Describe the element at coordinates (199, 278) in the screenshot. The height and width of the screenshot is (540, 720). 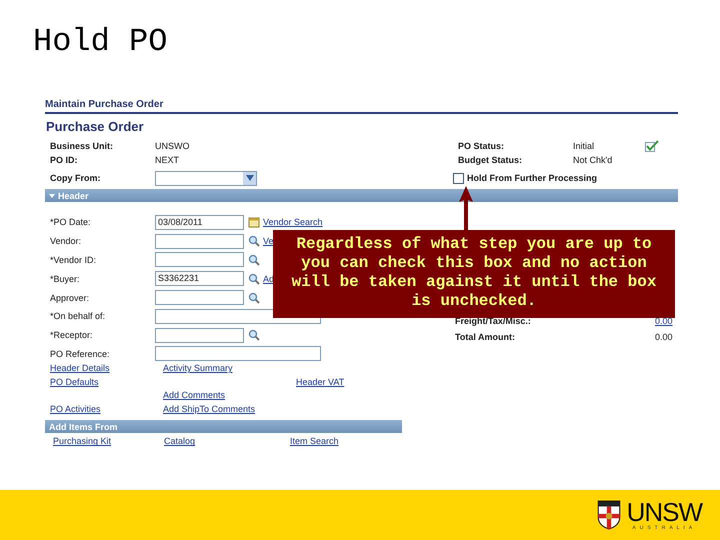
I see `input-field: S3362231` at that location.